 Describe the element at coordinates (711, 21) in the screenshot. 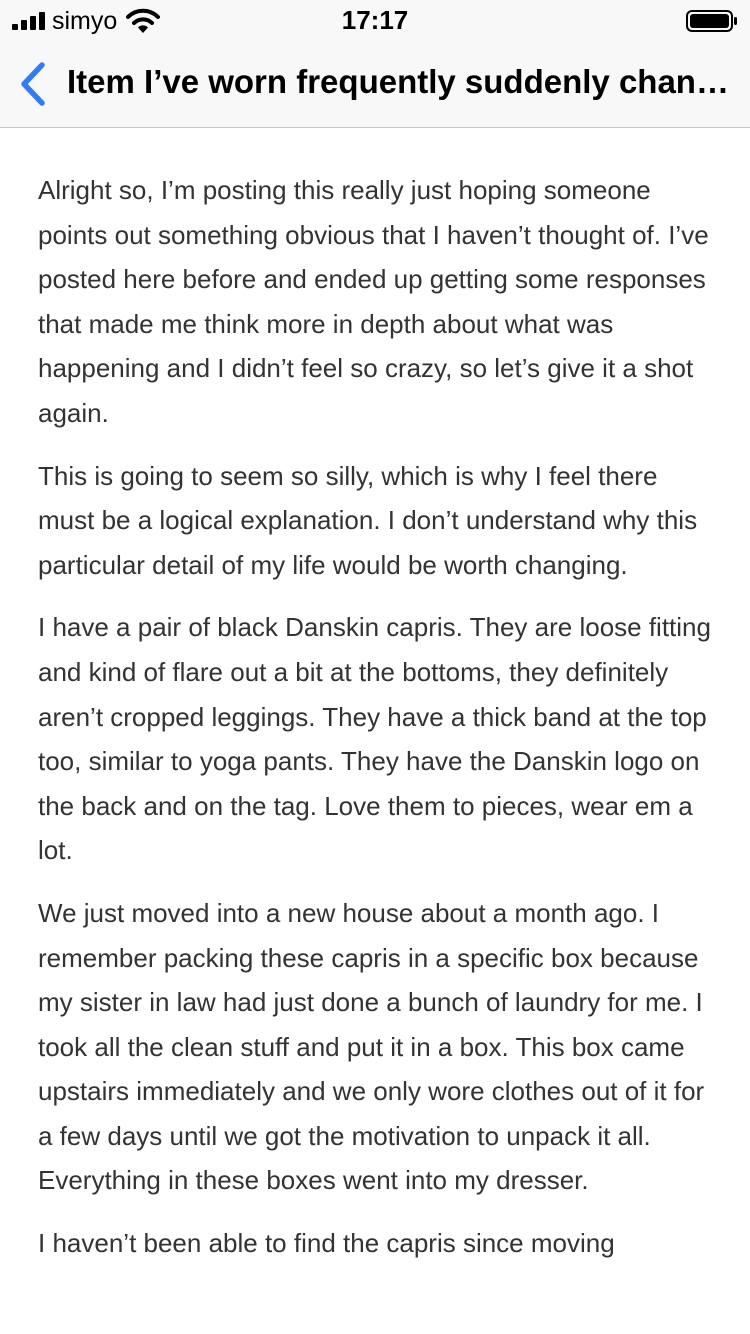

I see `battery-icon` at that location.